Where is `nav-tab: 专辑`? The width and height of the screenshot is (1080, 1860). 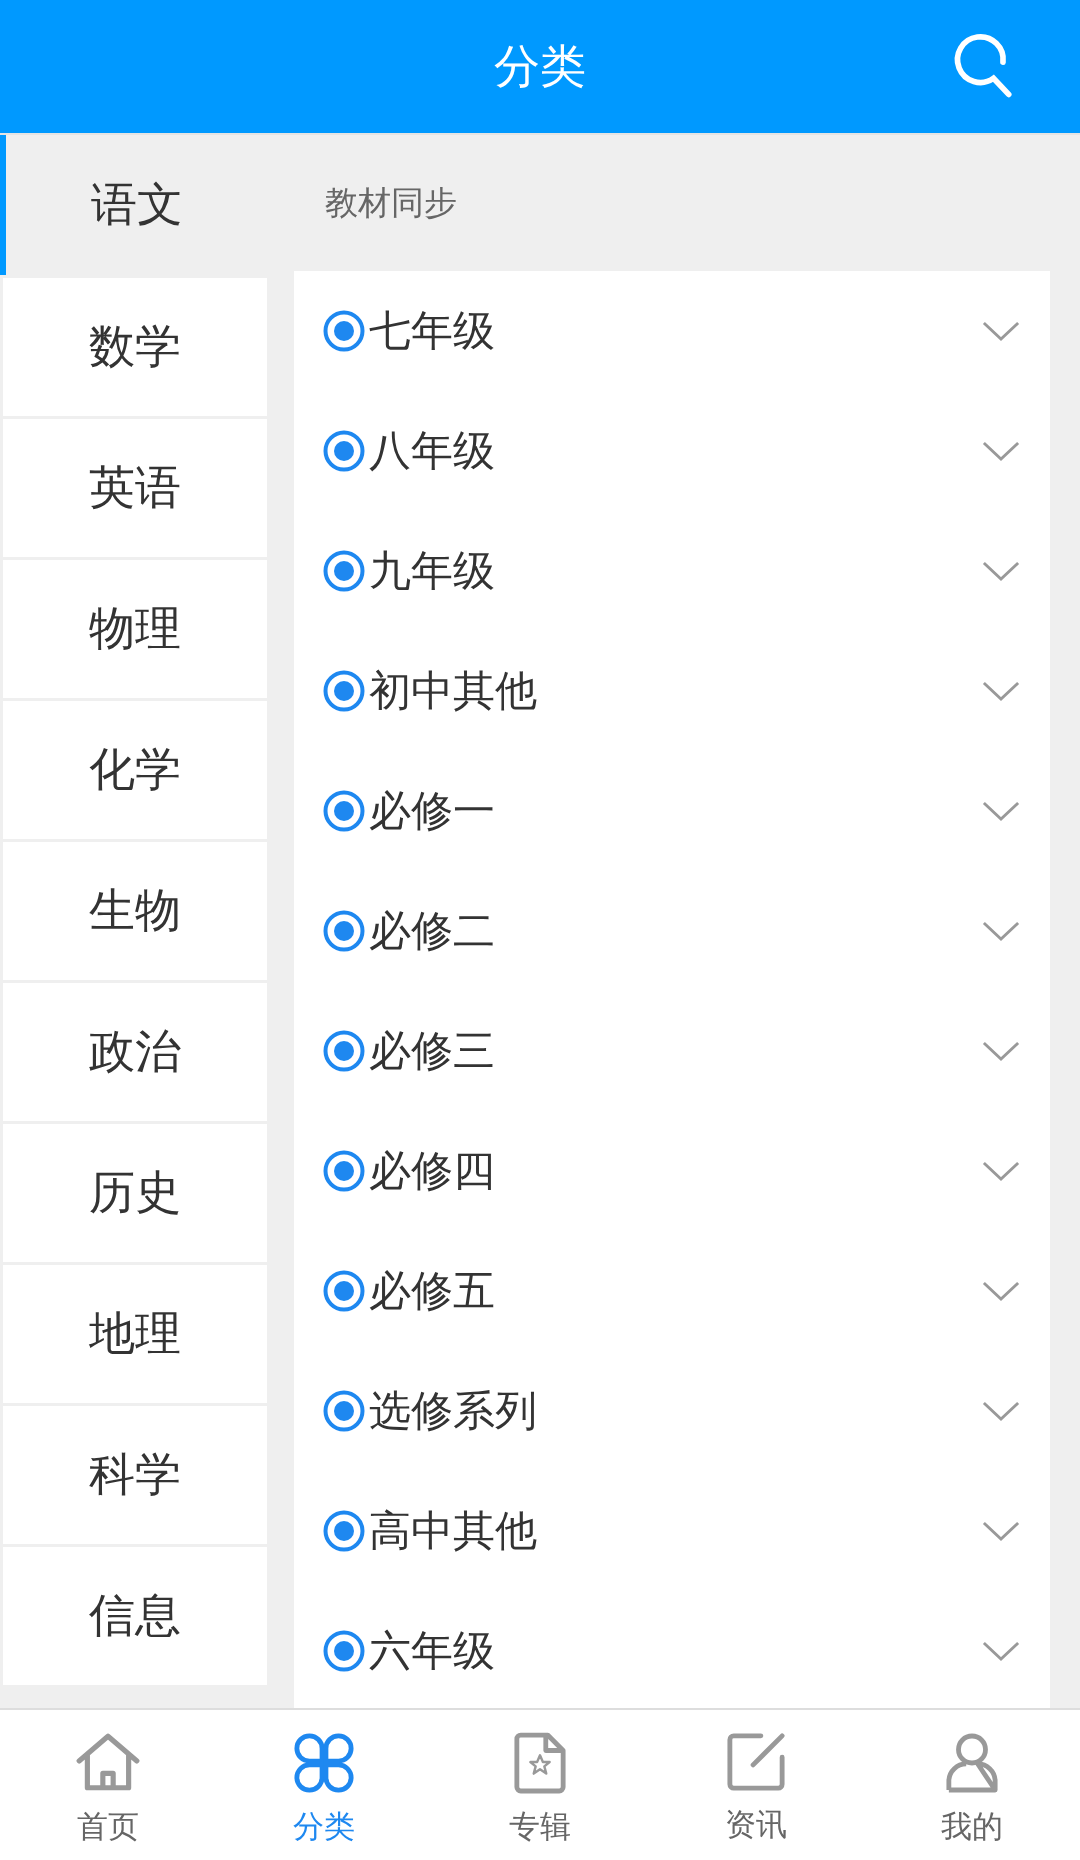 nav-tab: 专辑 is located at coordinates (540, 1785).